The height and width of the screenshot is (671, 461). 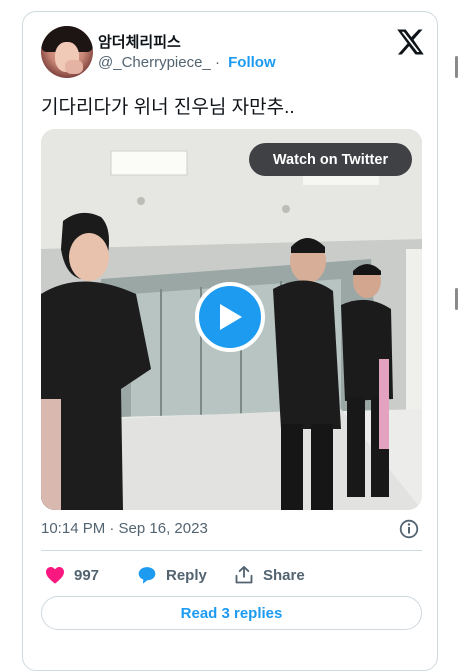 What do you see at coordinates (67, 52) in the screenshot?
I see `avatar` at bounding box center [67, 52].